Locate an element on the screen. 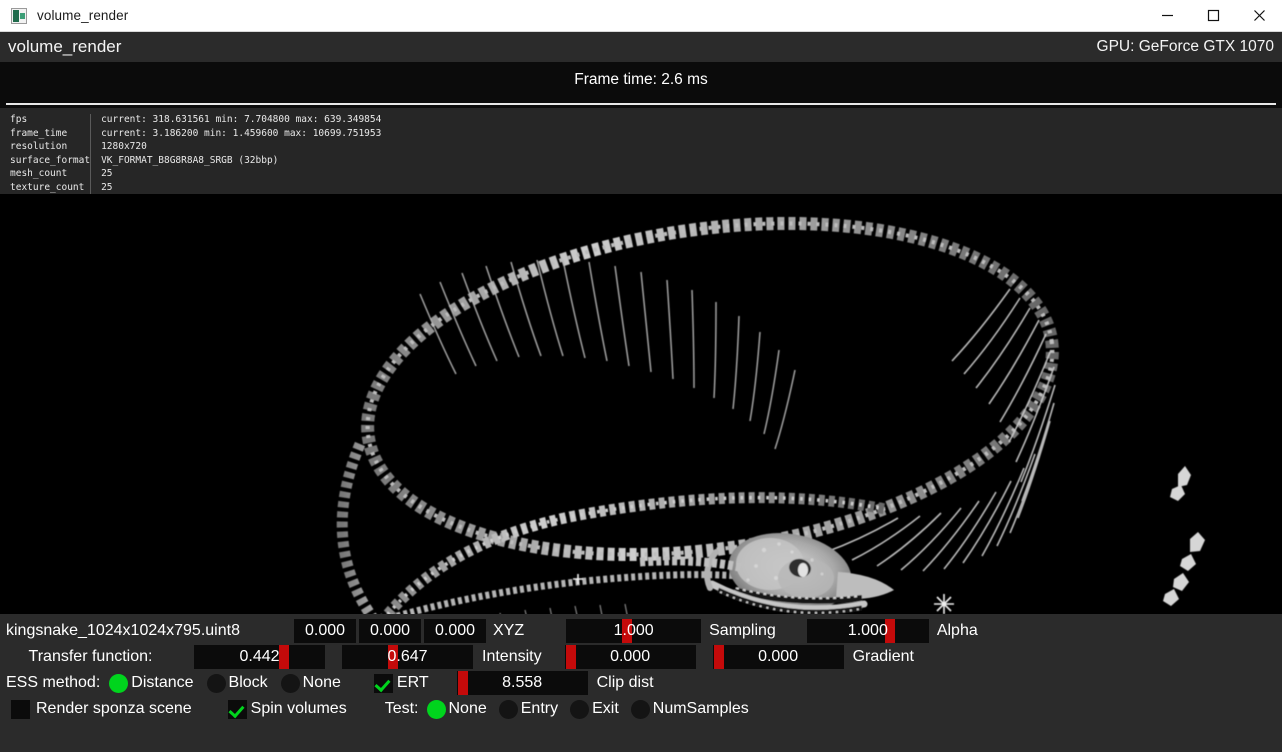 The width and height of the screenshot is (1282, 752). transfer-intensity-low-slider: 0.442 is located at coordinates (259, 657).